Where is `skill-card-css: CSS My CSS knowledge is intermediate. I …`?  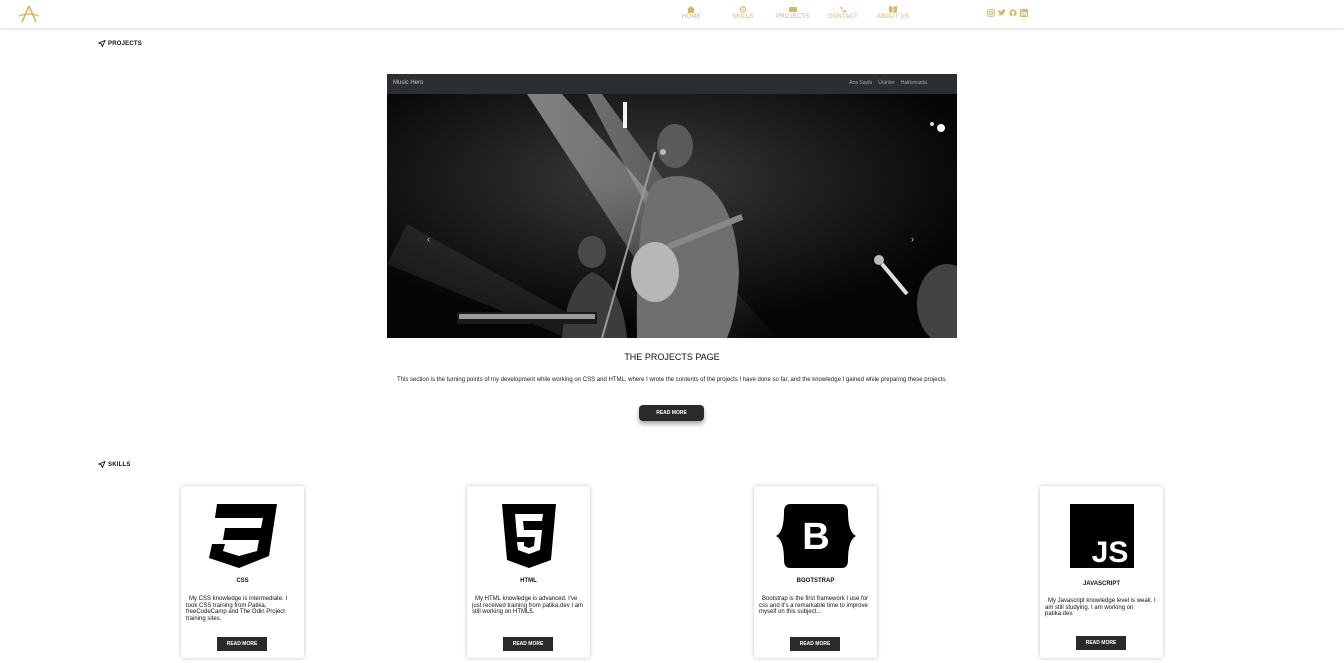 skill-card-css: CSS My CSS knowledge is intermediate. I … is located at coordinates (242, 572).